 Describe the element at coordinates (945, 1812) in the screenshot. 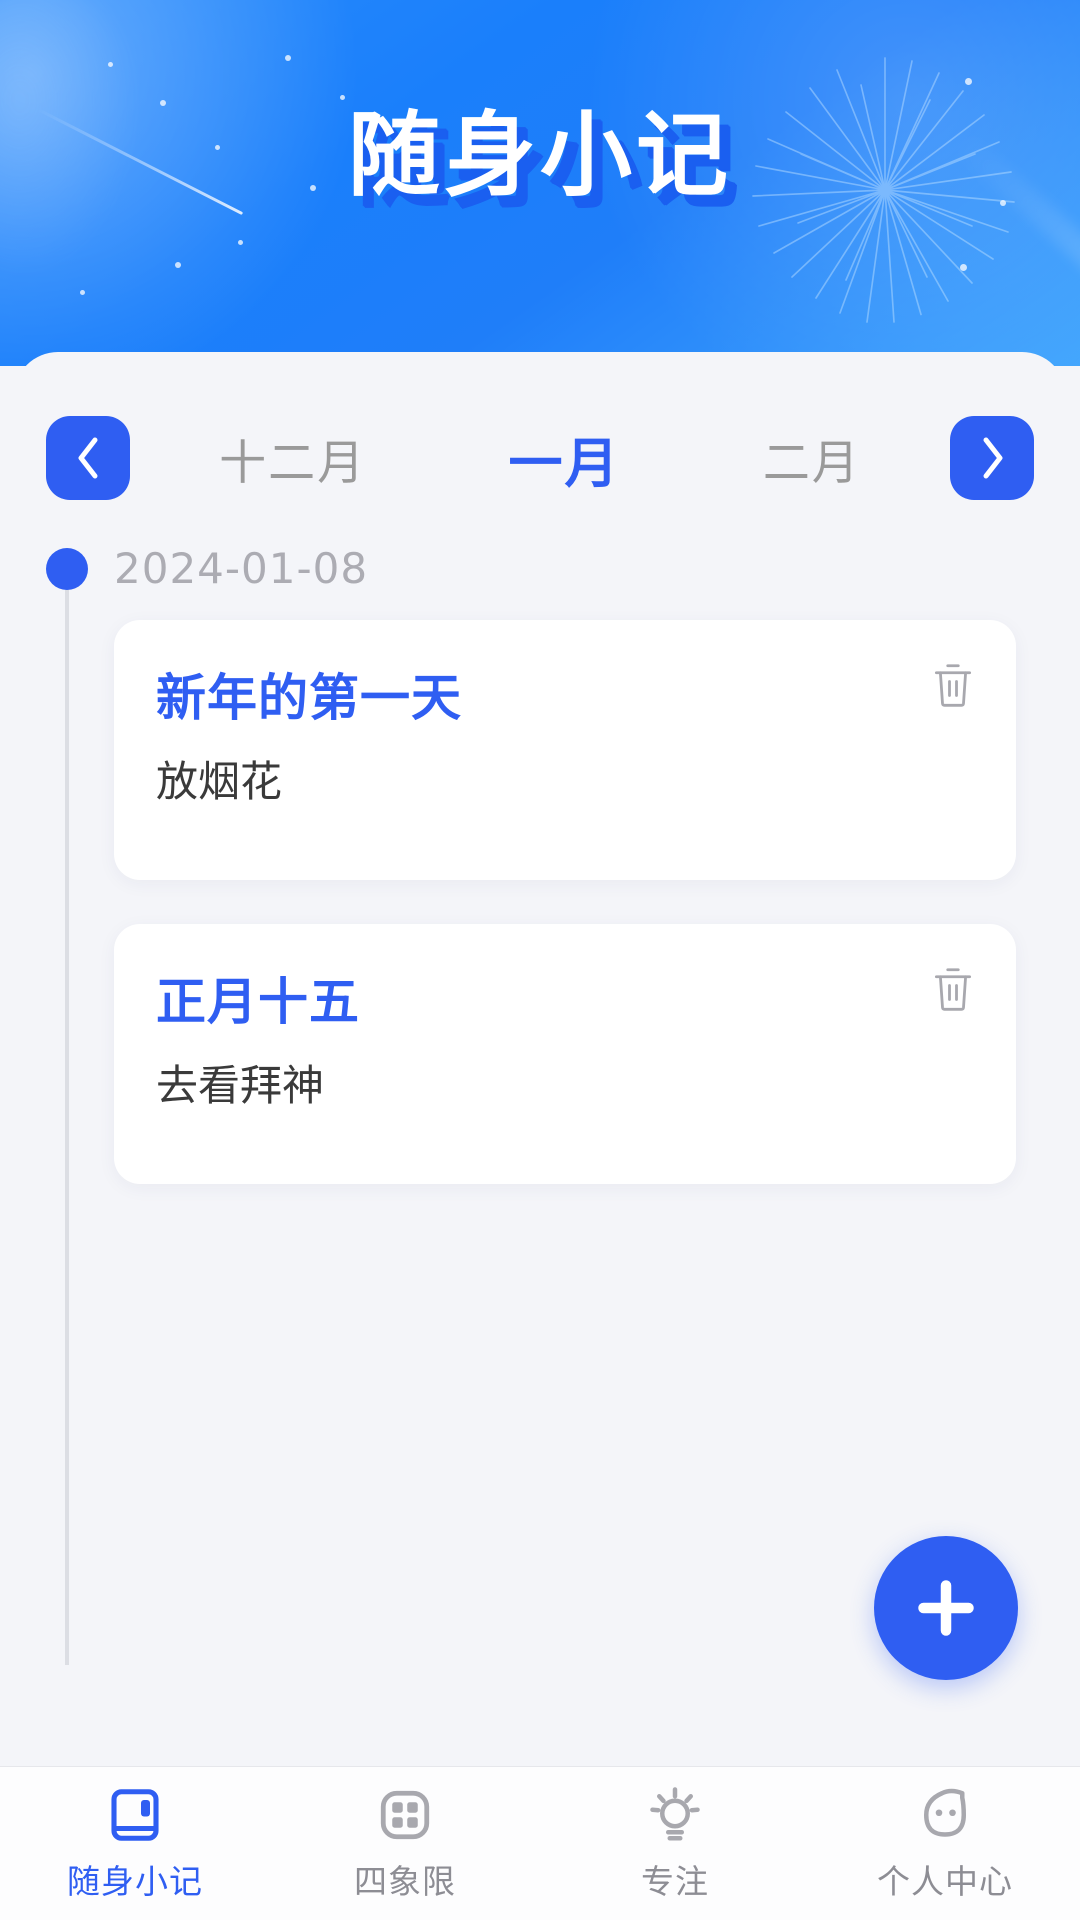

I see `profile-face-icon` at that location.